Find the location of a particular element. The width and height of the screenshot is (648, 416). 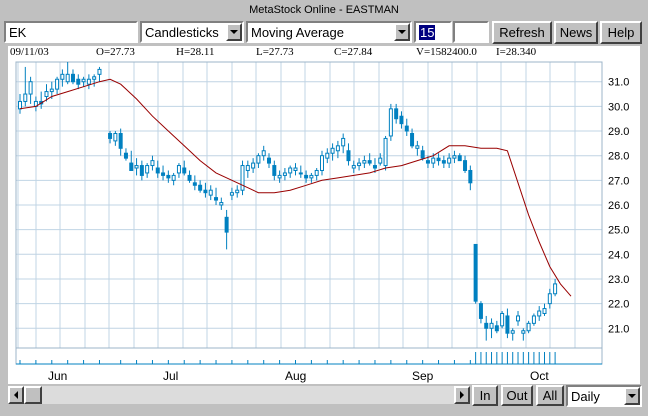

zoom-out-button: Out is located at coordinates (517, 395).